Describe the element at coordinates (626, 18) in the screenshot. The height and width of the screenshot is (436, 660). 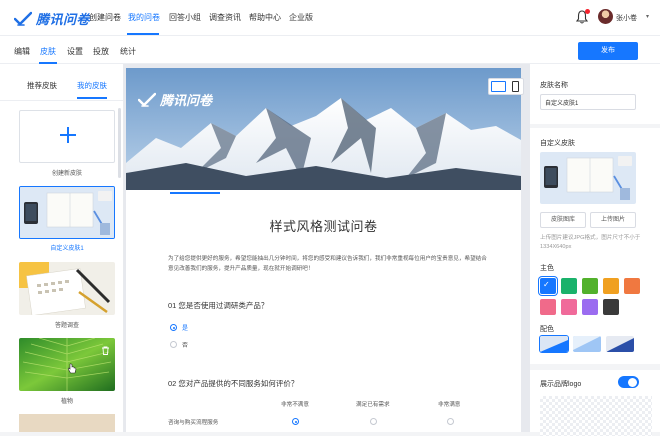
I see `user-name: 张小卷` at that location.